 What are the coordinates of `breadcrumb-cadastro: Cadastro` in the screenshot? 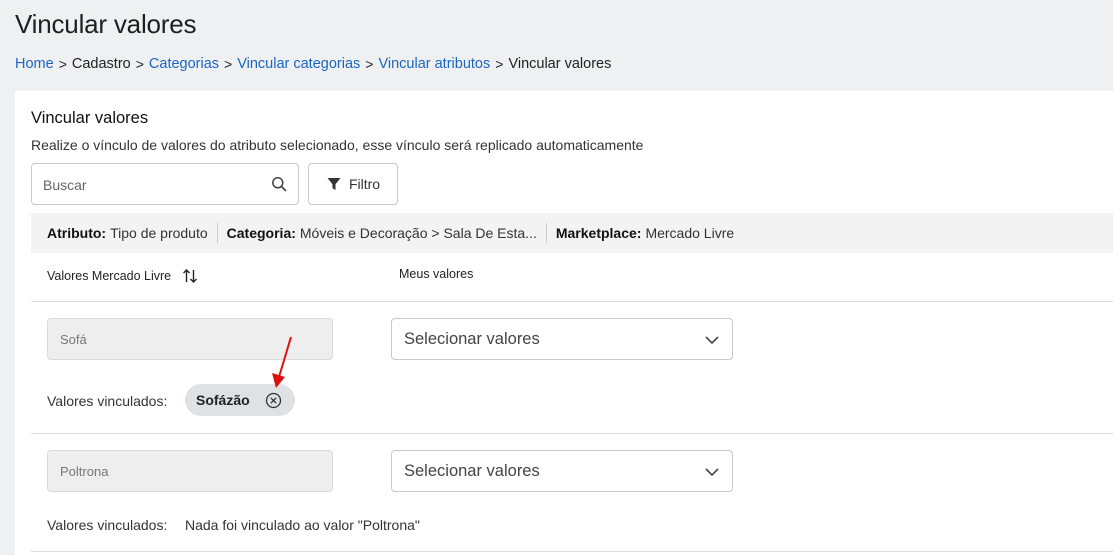 It's located at (101, 64).